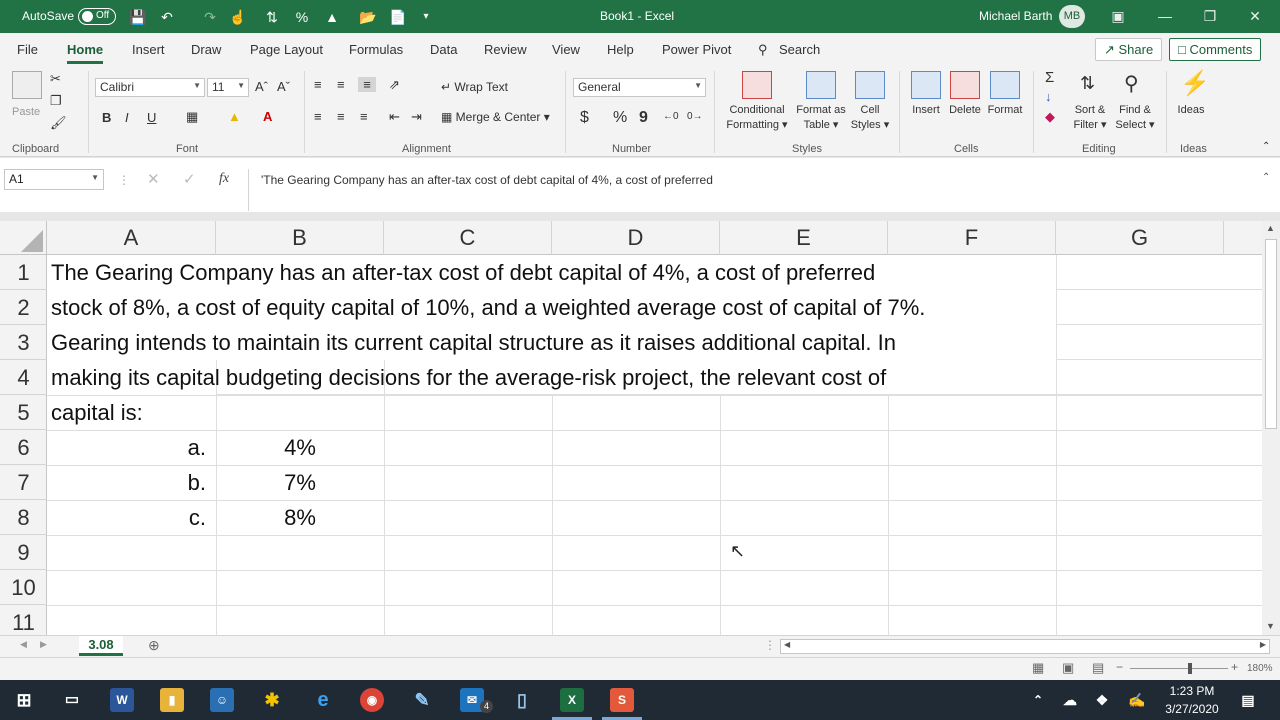  Describe the element at coordinates (300, 447) in the screenshot. I see `cell-b6: 4%` at that location.